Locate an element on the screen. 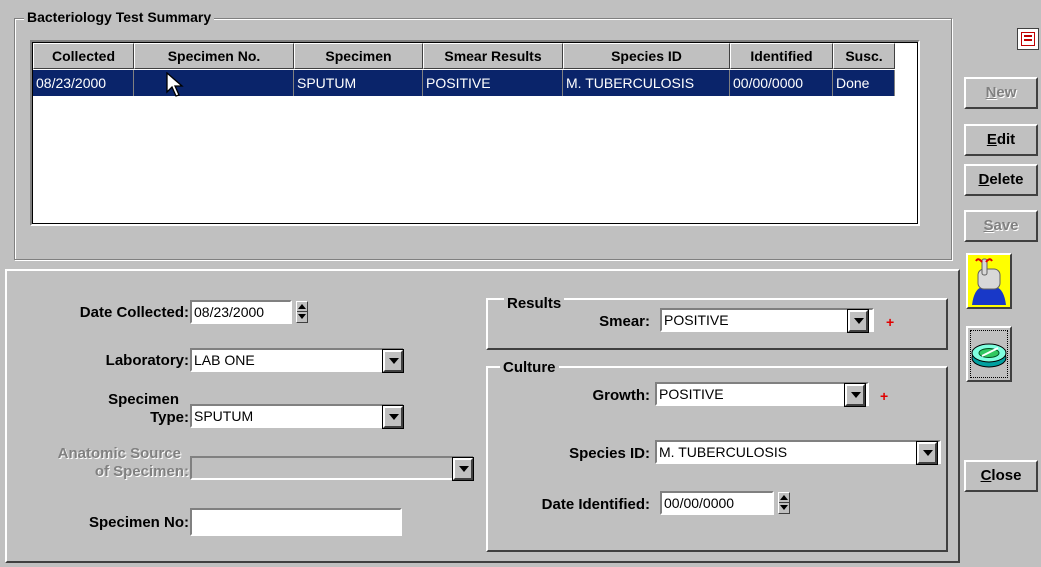  results-title: Results is located at coordinates (534, 304).